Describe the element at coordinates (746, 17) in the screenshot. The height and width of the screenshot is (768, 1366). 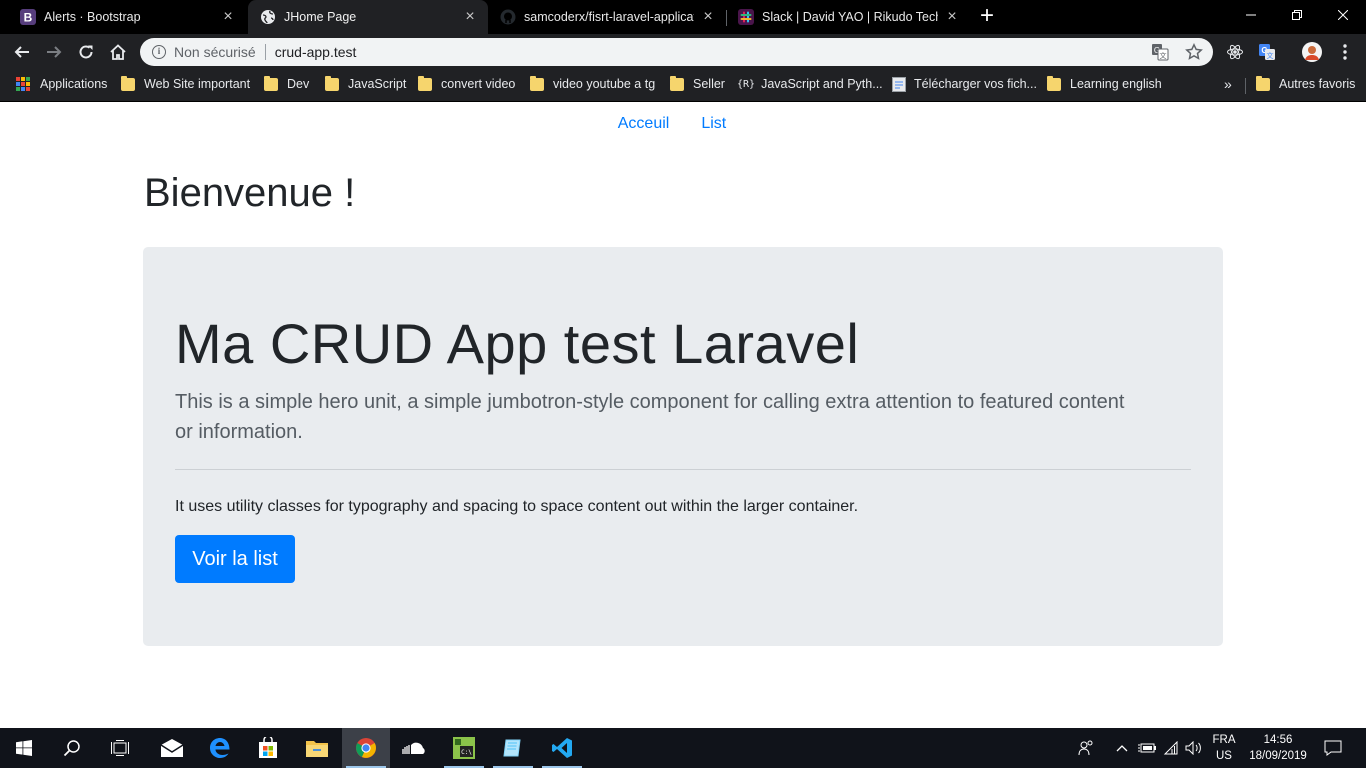
I see `slack-icon` at that location.